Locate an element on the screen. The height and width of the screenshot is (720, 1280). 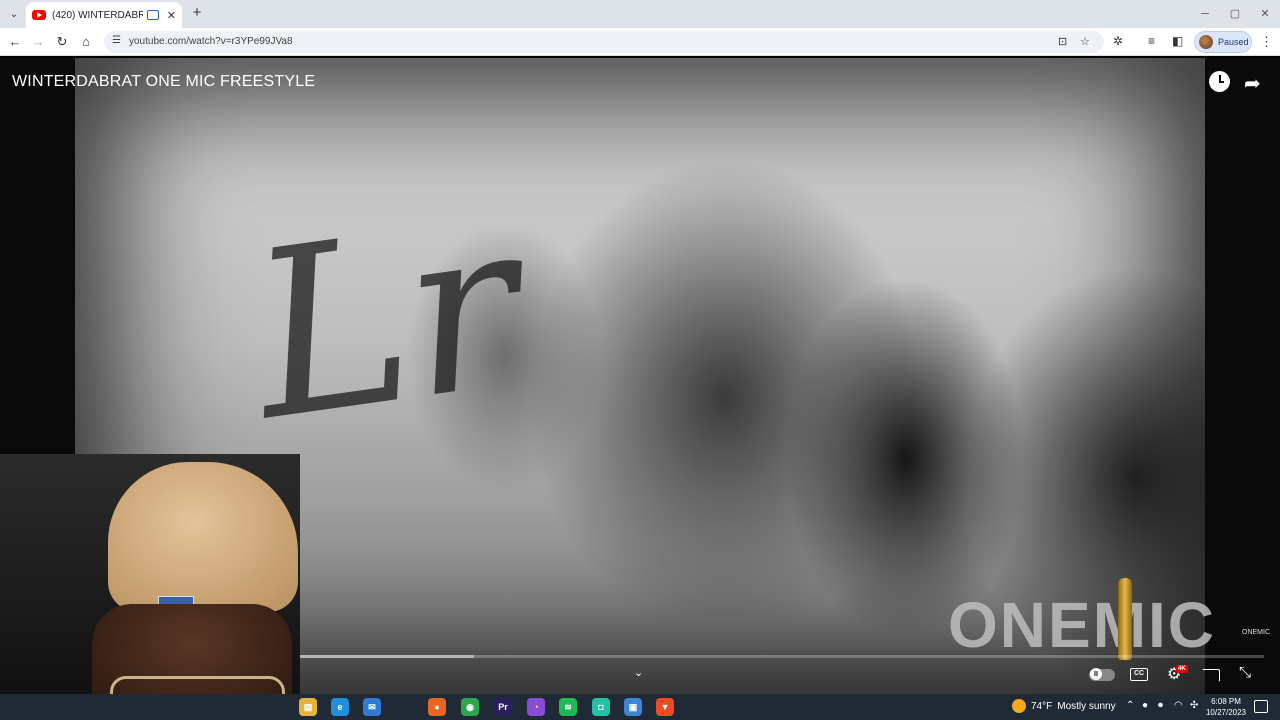
taskbar-brave-icon: ▼ is located at coordinates (665, 707).